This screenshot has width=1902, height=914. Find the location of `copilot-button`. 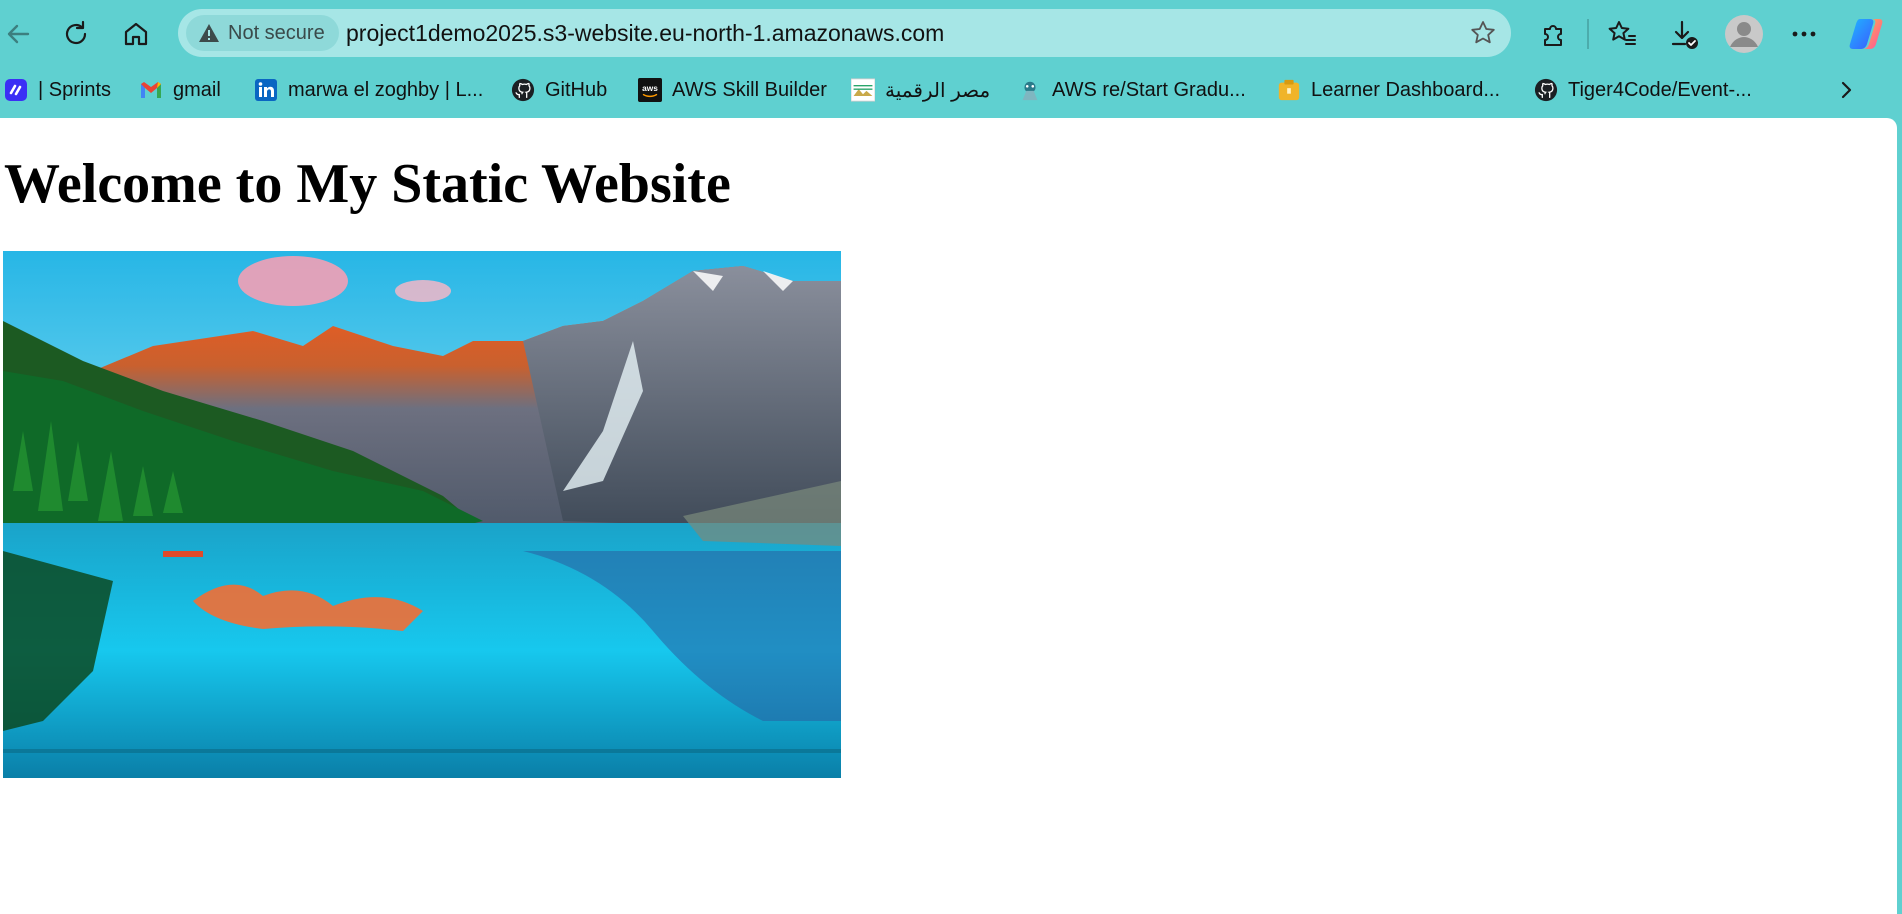

copilot-button is located at coordinates (1866, 34).